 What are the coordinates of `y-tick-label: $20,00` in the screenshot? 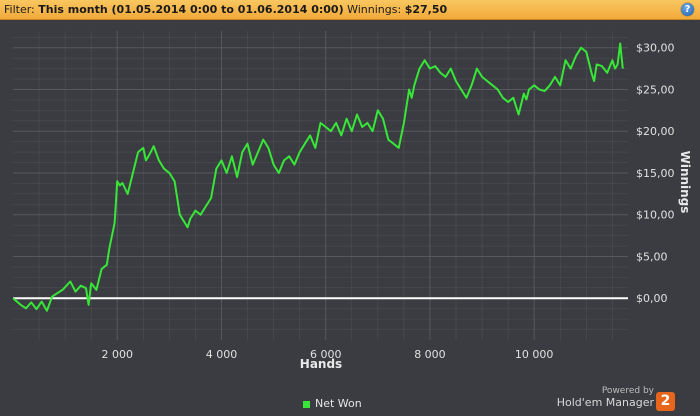 It's located at (655, 131).